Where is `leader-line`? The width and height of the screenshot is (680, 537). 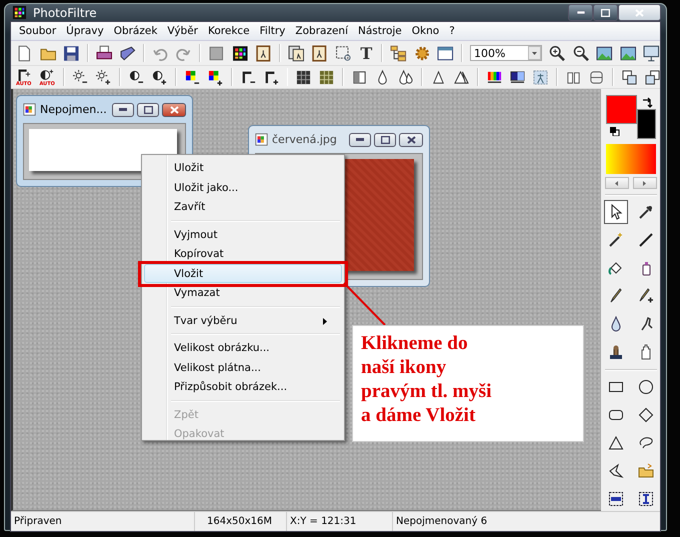
leader-line is located at coordinates (364, 304).